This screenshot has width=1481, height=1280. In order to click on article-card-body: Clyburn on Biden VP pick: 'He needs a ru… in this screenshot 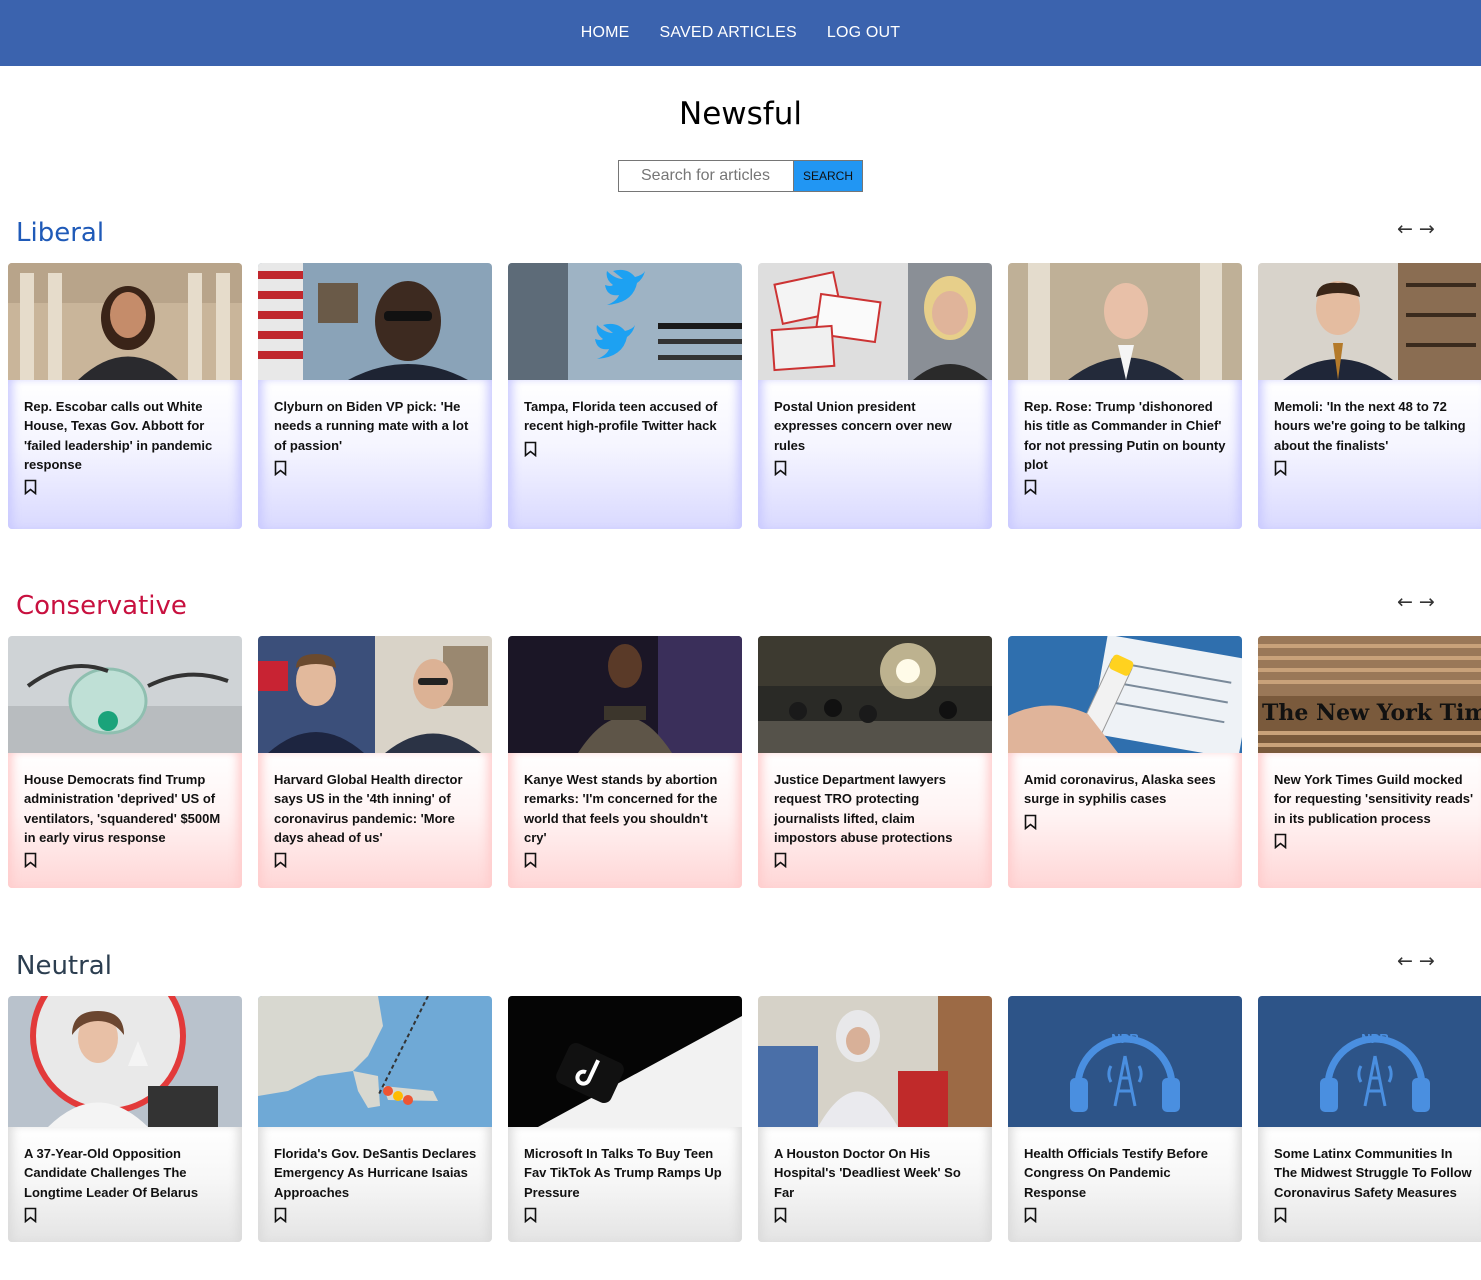, I will do `click(375, 454)`.